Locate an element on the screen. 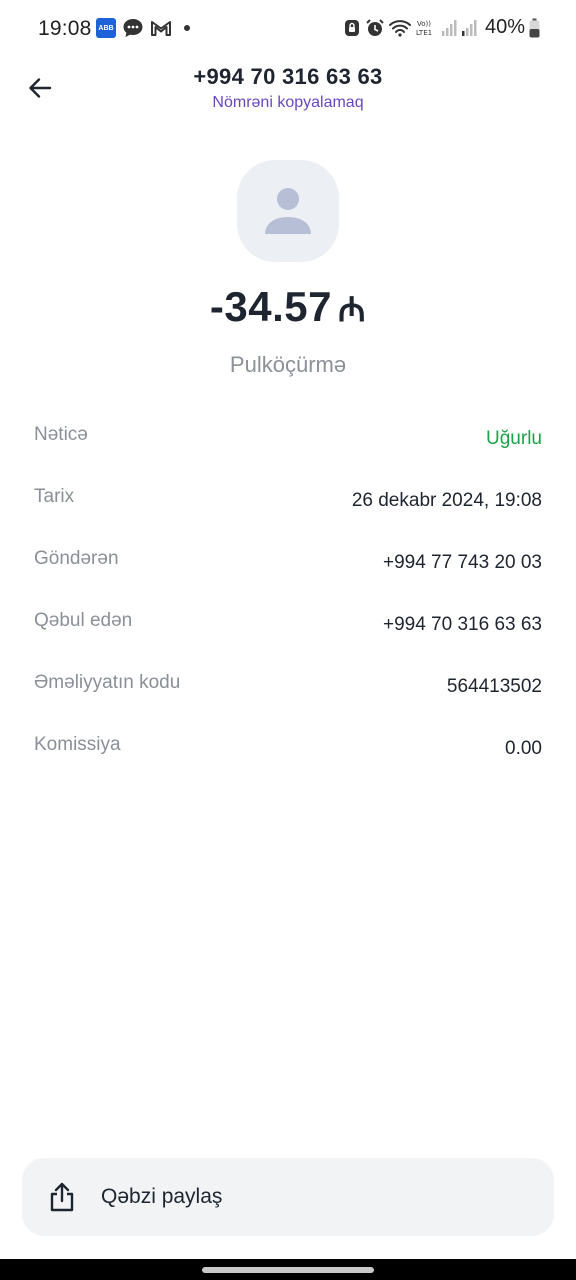 The width and height of the screenshot is (576, 1280). copy-number-link: Nömrəni kopyalamaq is located at coordinates (288, 103).